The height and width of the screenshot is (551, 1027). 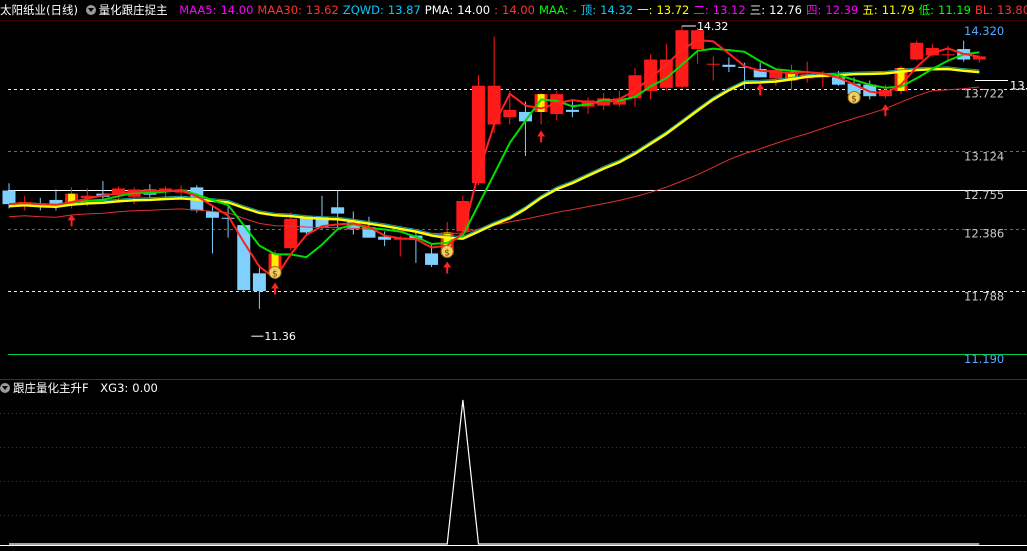 What do you see at coordinates (984, 94) in the screenshot?
I see `price-label-l1: 13.722` at bounding box center [984, 94].